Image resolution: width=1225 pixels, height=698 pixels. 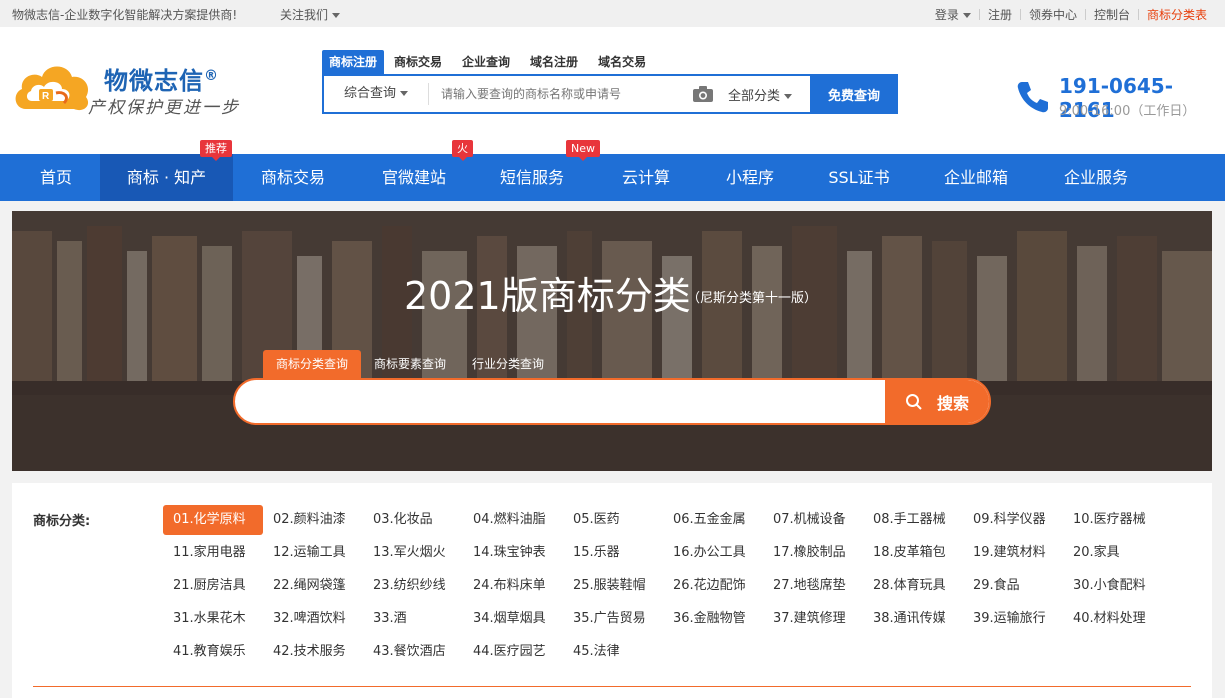 I want to click on search-button-label: 搜索, so click(x=952, y=403).